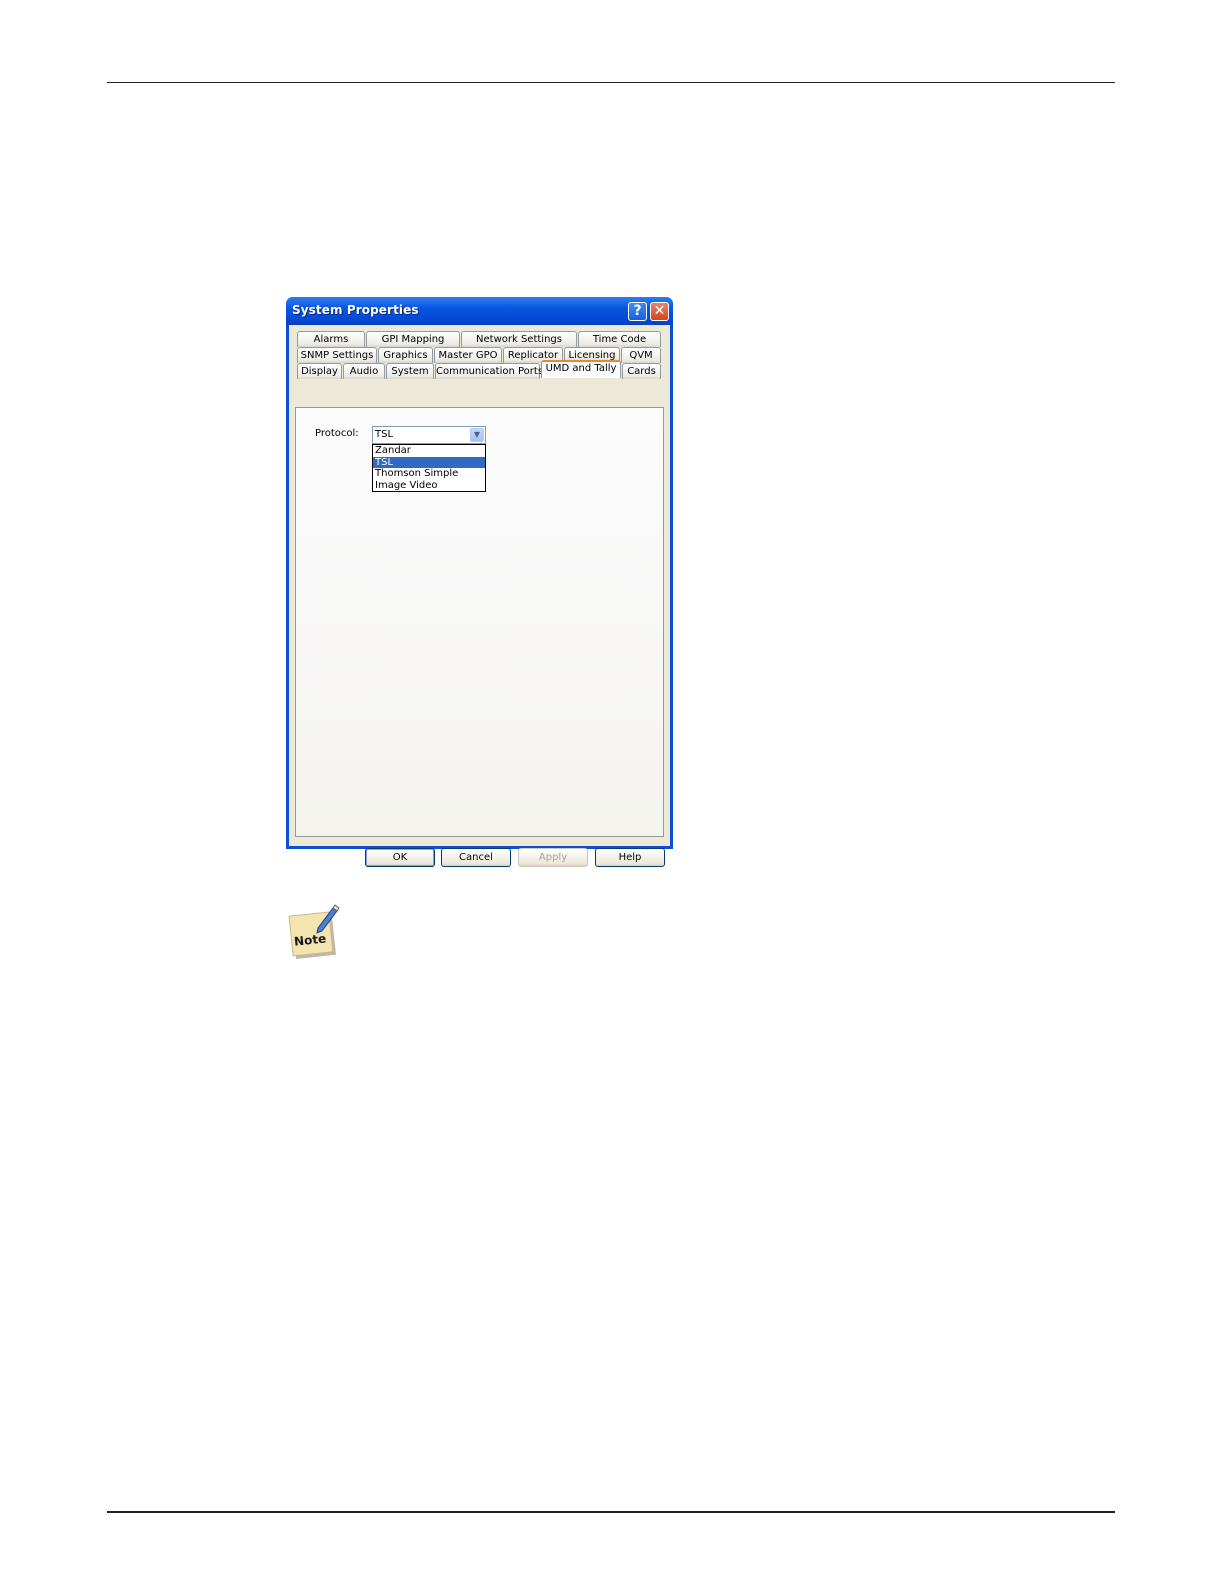 This screenshot has height=1584, width=1224. I want to click on tab-audio: Audio, so click(364, 371).